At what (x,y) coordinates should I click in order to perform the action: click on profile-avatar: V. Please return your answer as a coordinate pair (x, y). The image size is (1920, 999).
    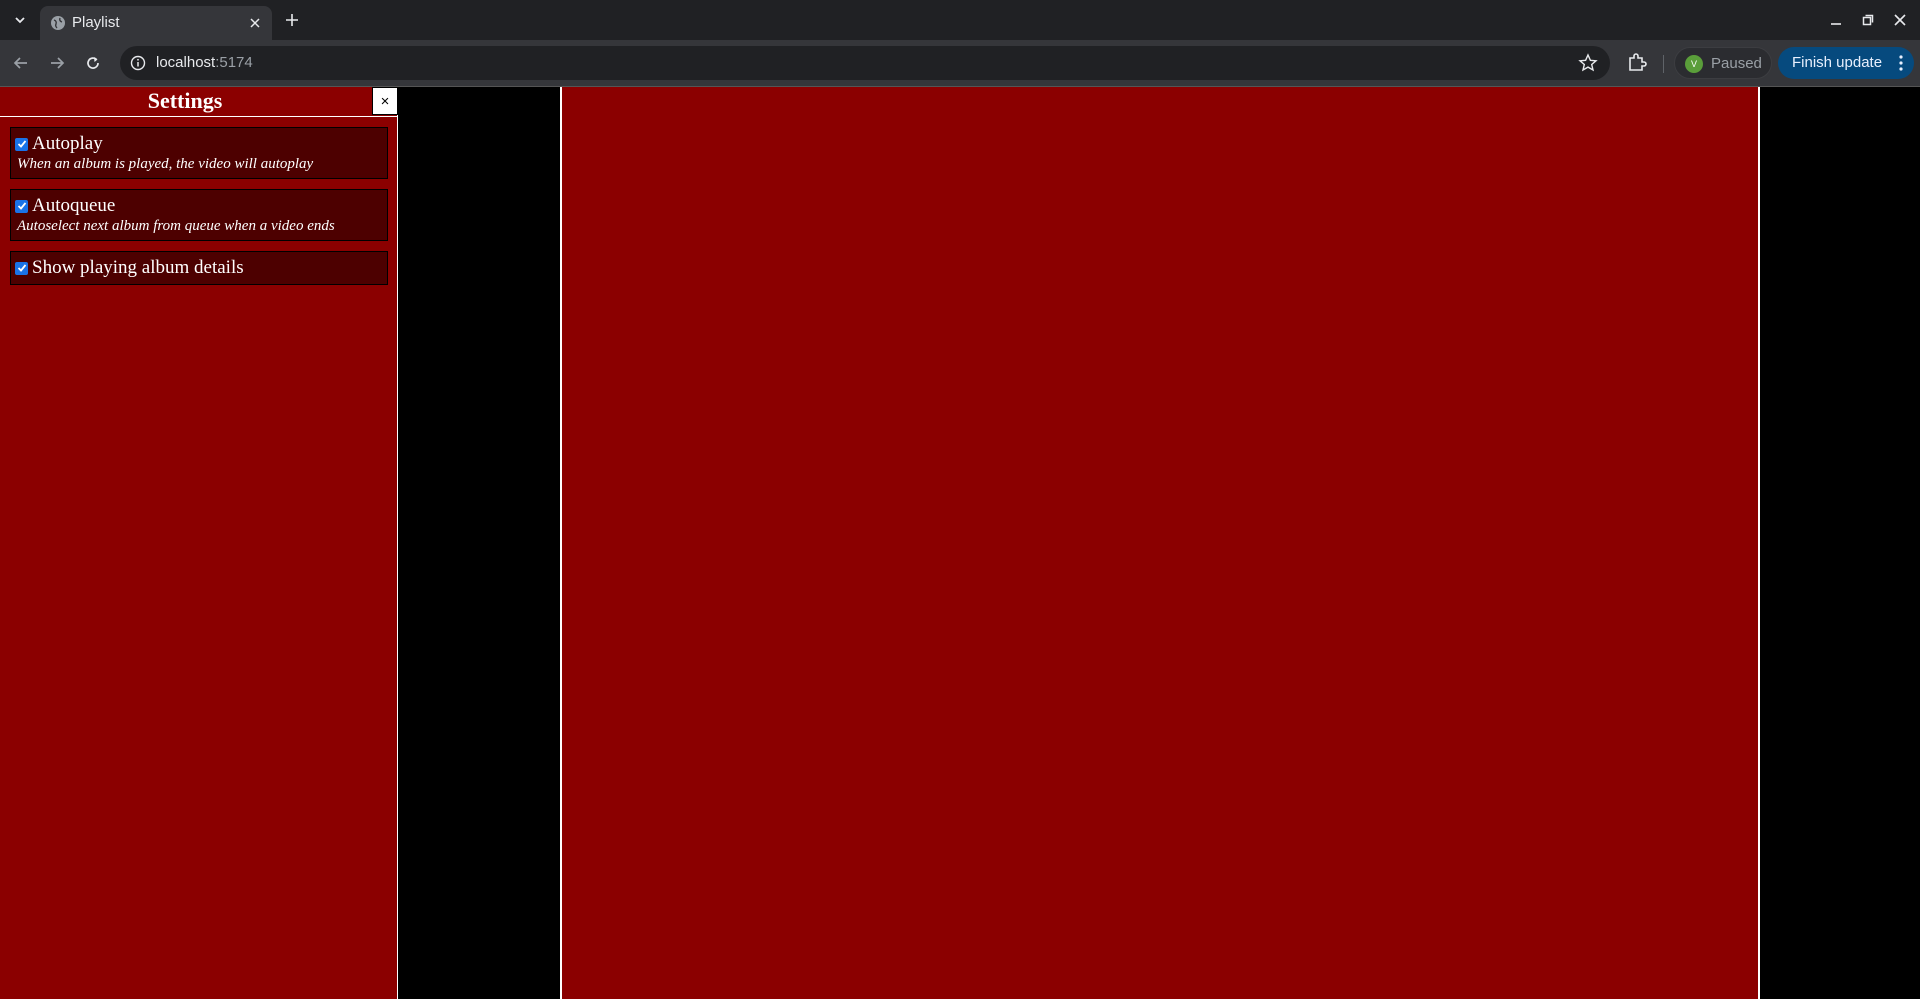
    Looking at the image, I should click on (1694, 64).